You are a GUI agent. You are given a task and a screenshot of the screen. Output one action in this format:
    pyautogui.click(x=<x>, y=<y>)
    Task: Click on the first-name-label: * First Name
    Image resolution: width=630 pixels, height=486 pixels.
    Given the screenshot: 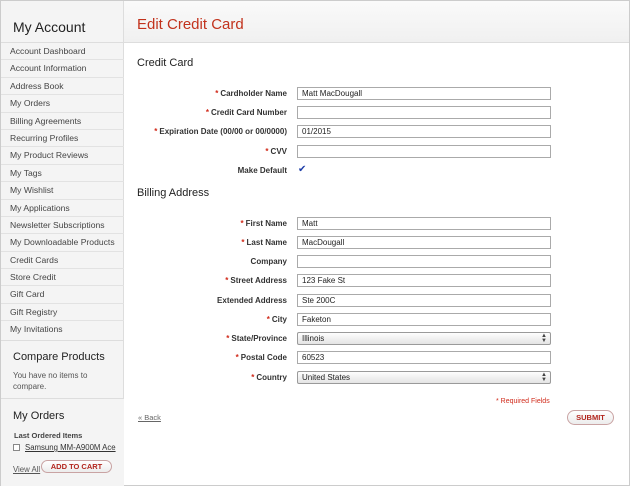 What is the action you would take?
    pyautogui.click(x=263, y=223)
    